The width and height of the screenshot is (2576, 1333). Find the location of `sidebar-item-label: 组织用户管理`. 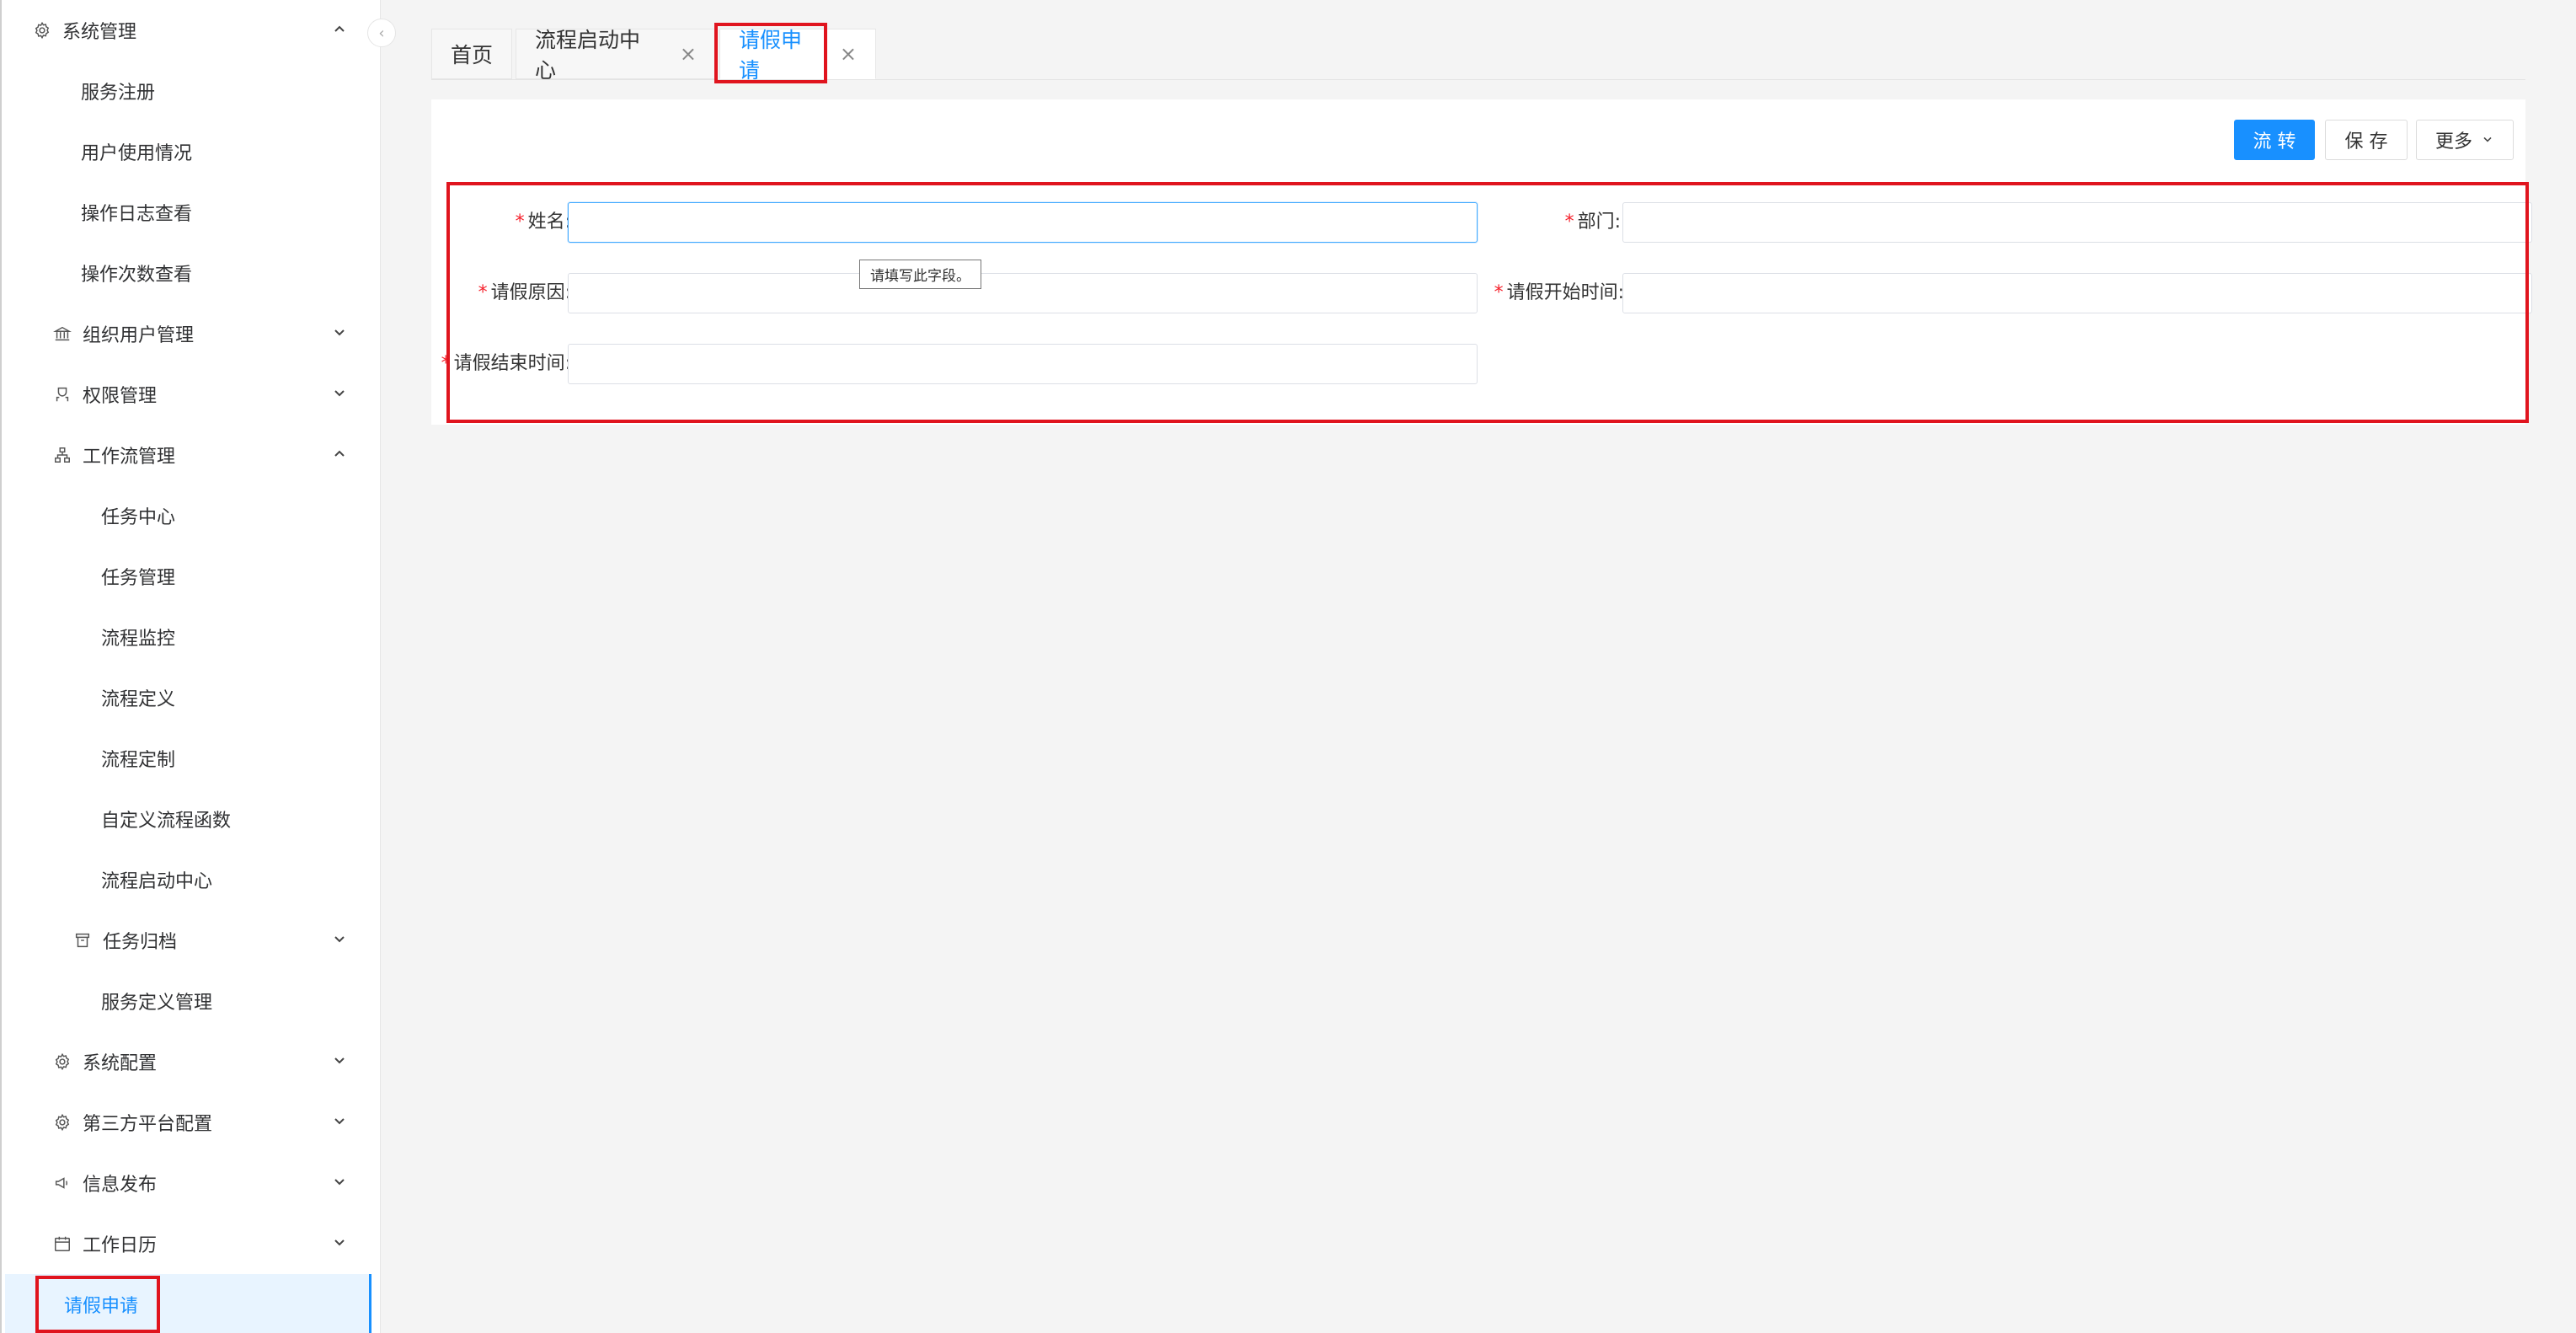

sidebar-item-label: 组织用户管理 is located at coordinates (139, 336).